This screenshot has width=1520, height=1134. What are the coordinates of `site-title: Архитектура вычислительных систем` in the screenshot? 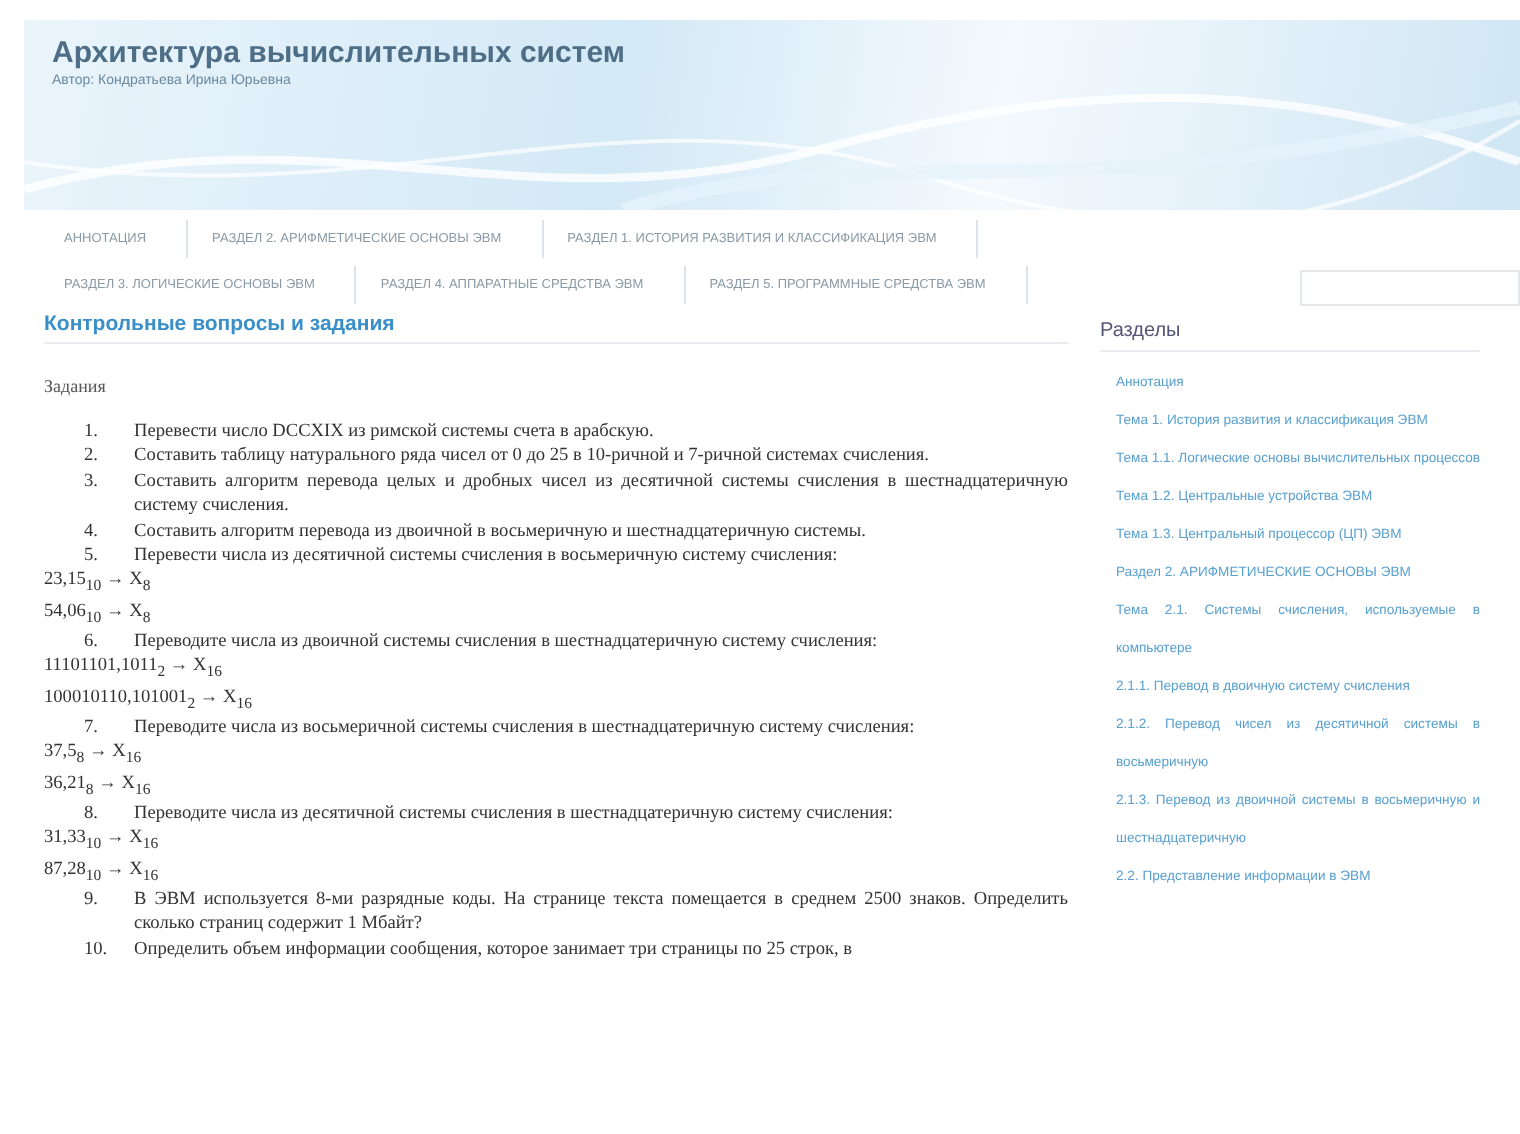 It's located at (339, 53).